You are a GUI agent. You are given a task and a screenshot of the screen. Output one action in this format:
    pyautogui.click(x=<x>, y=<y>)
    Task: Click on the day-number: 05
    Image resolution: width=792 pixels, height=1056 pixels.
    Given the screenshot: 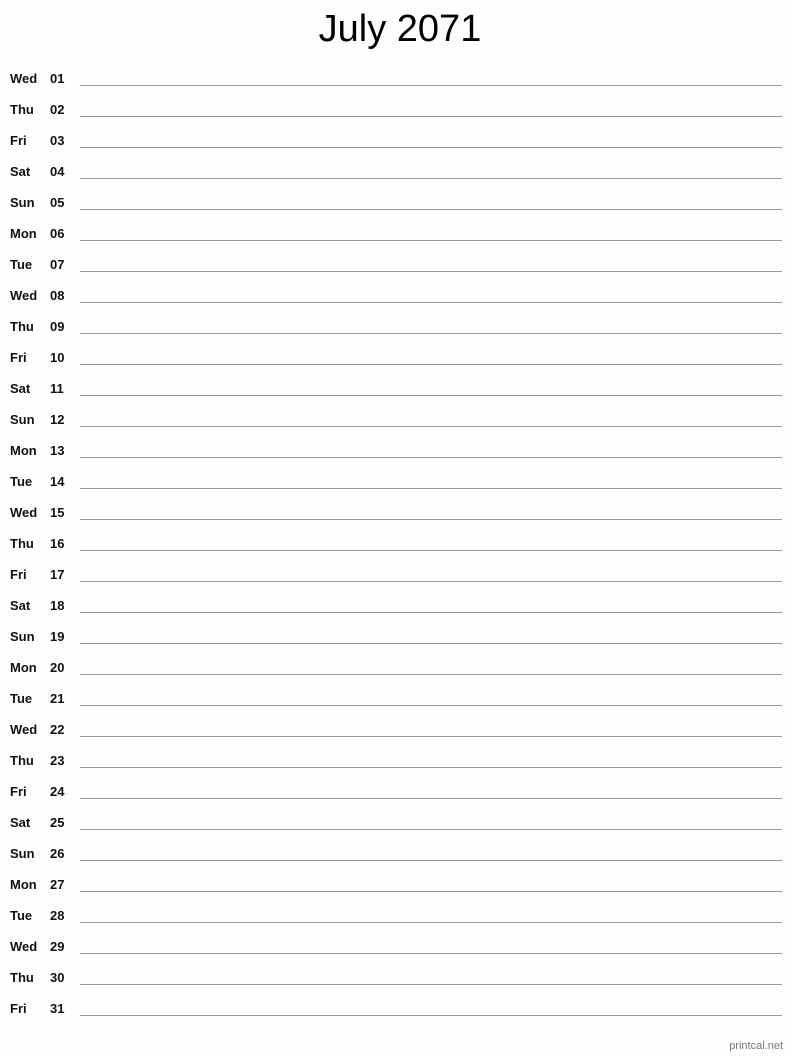 What is the action you would take?
    pyautogui.click(x=57, y=202)
    